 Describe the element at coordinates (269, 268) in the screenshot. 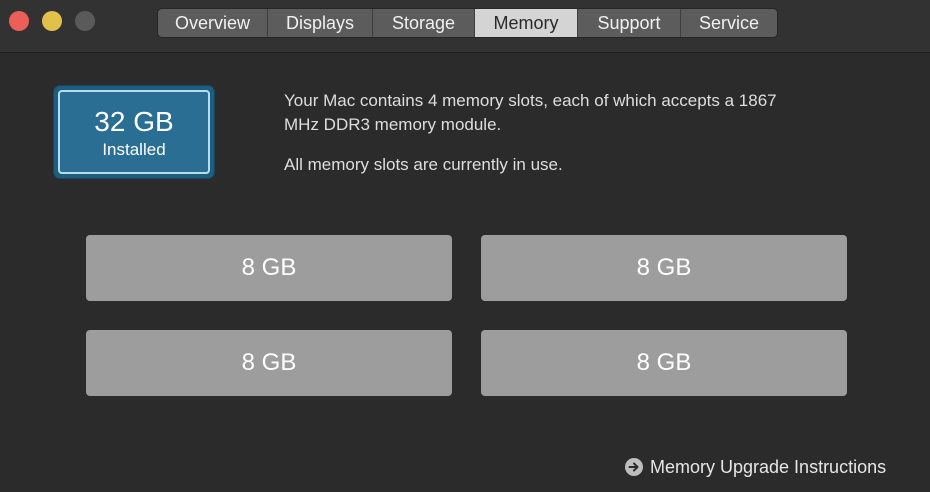

I see `memory-slot-1: 8 GB` at that location.